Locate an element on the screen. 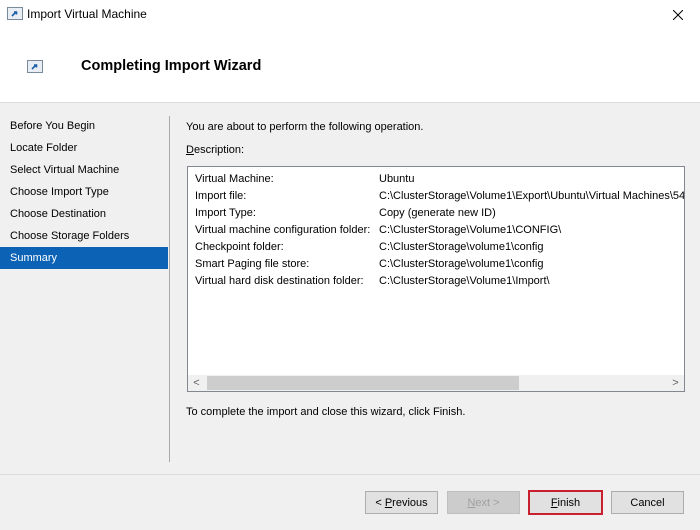 Image resolution: width=700 pixels, height=530 pixels. row-value: Copy (generate new ID) is located at coordinates (437, 213).